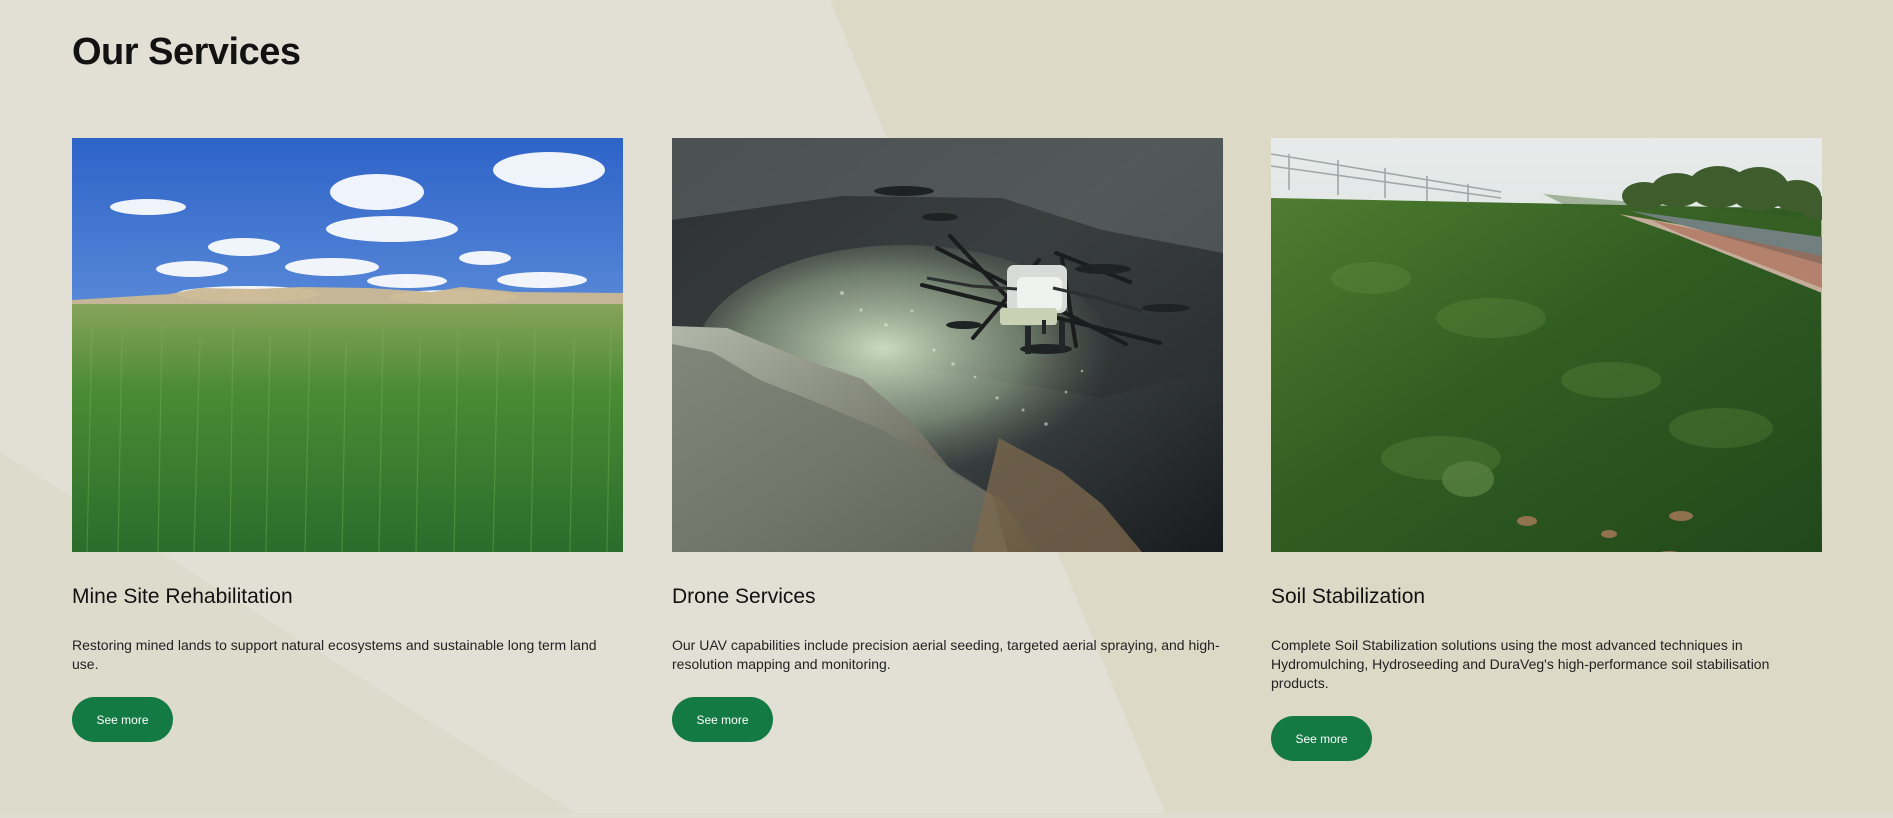 Image resolution: width=1893 pixels, height=818 pixels. I want to click on soil-stabilization-slope-image, so click(1546, 345).